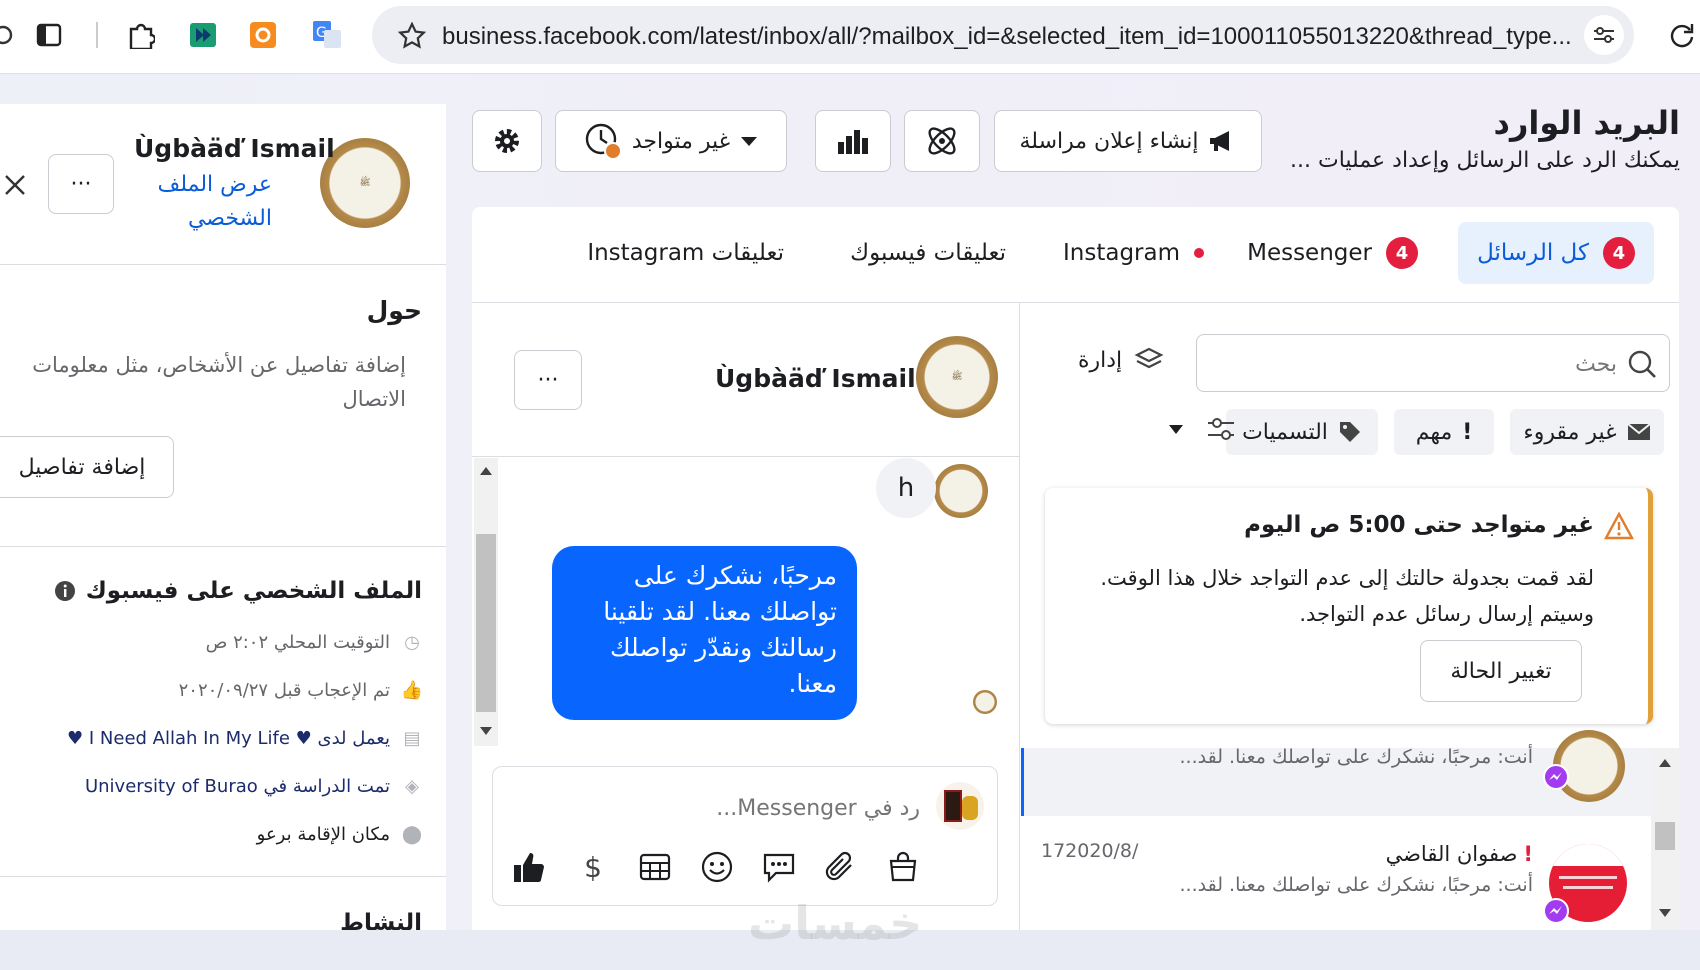  I want to click on section-title-text: الملف الشخصي على فيسبوك, so click(253, 591).